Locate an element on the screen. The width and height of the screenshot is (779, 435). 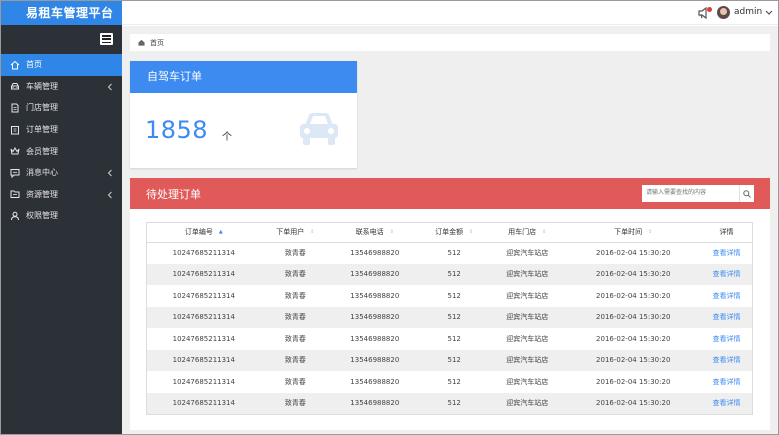
sidebar-nav: 首页车辆管理门店管理订单管理会员管理消息中心资源管理权限管理 is located at coordinates (61, 140).